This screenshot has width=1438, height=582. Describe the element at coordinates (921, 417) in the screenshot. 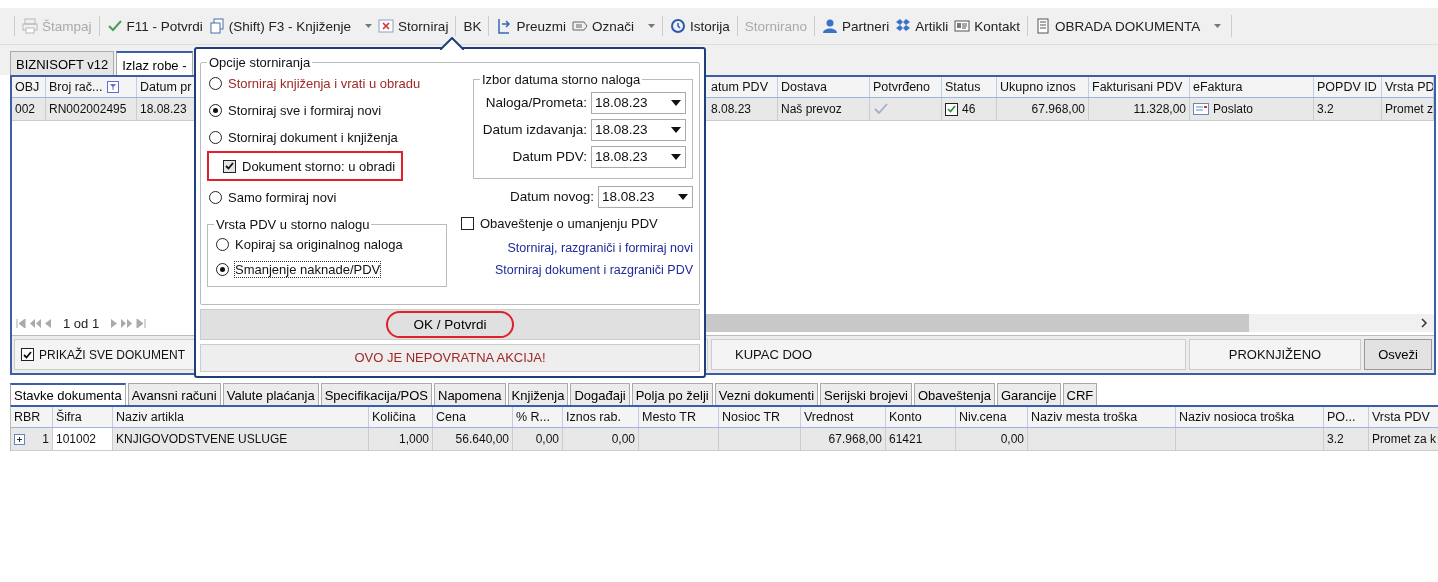

I see `column-header: Konto` at that location.